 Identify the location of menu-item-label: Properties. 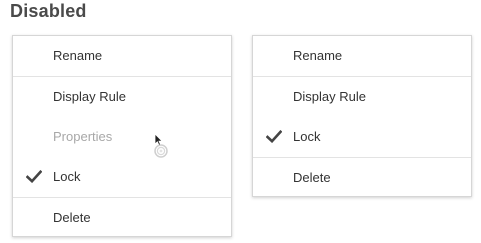
(83, 136).